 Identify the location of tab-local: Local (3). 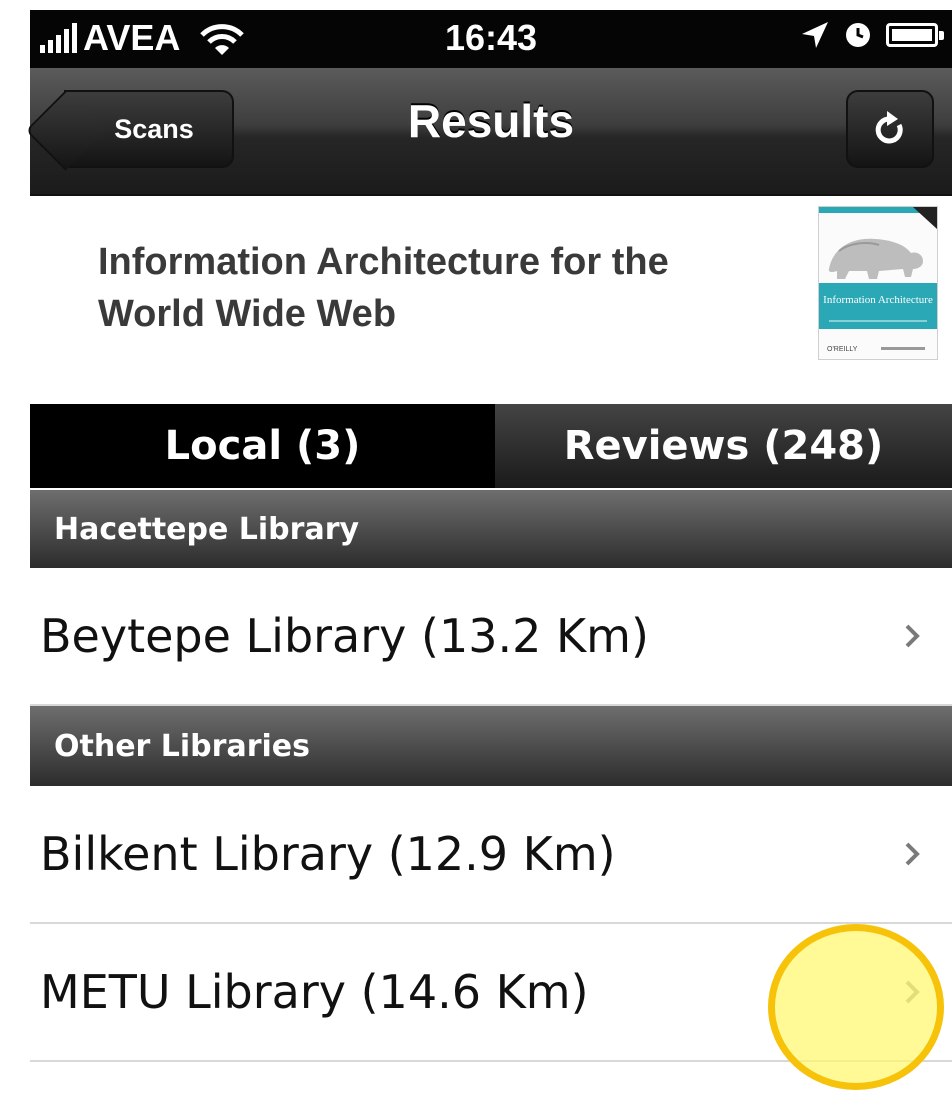
(262, 446).